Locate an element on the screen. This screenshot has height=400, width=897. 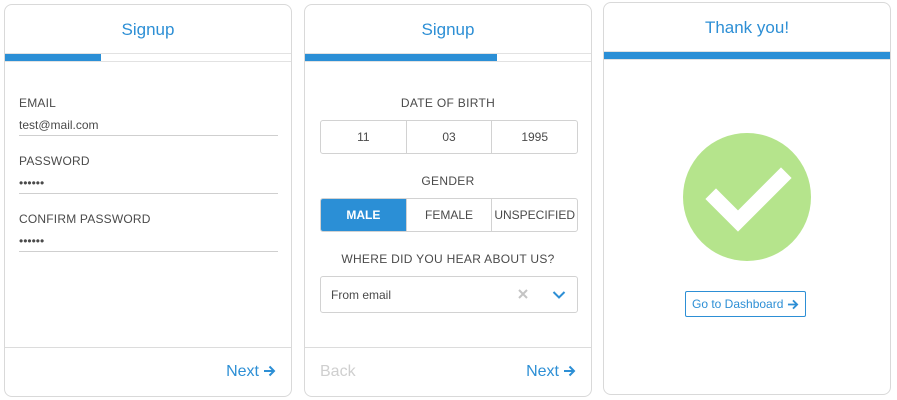
confirm-password-label: CONFIRM PASSWORD is located at coordinates (85, 219).